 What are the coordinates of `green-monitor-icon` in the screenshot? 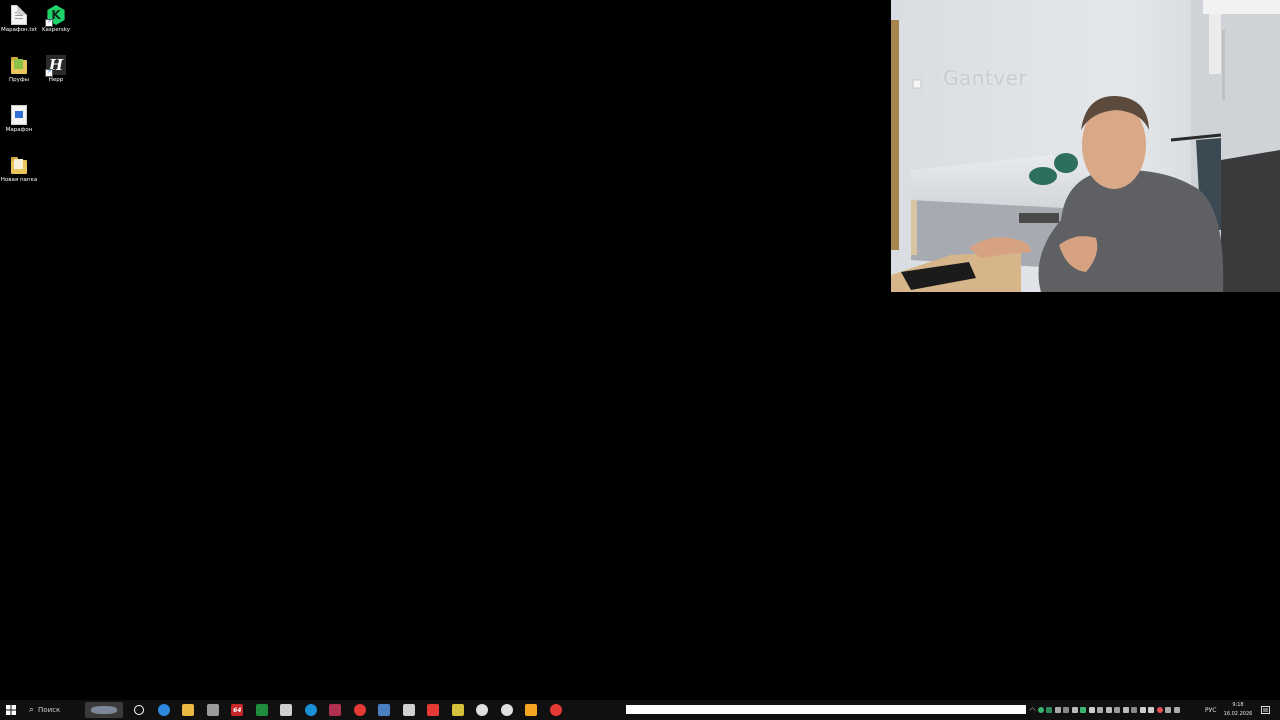 It's located at (1083, 710).